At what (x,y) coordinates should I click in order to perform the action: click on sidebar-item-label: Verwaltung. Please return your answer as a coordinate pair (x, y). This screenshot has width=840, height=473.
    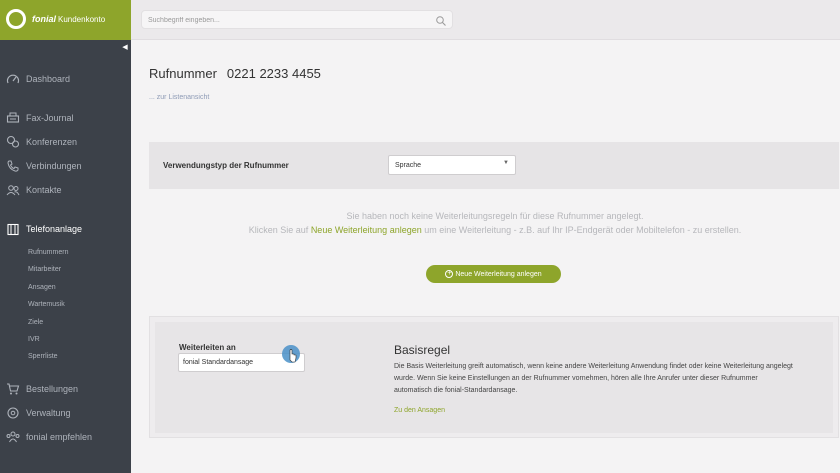
    Looking at the image, I should click on (48, 413).